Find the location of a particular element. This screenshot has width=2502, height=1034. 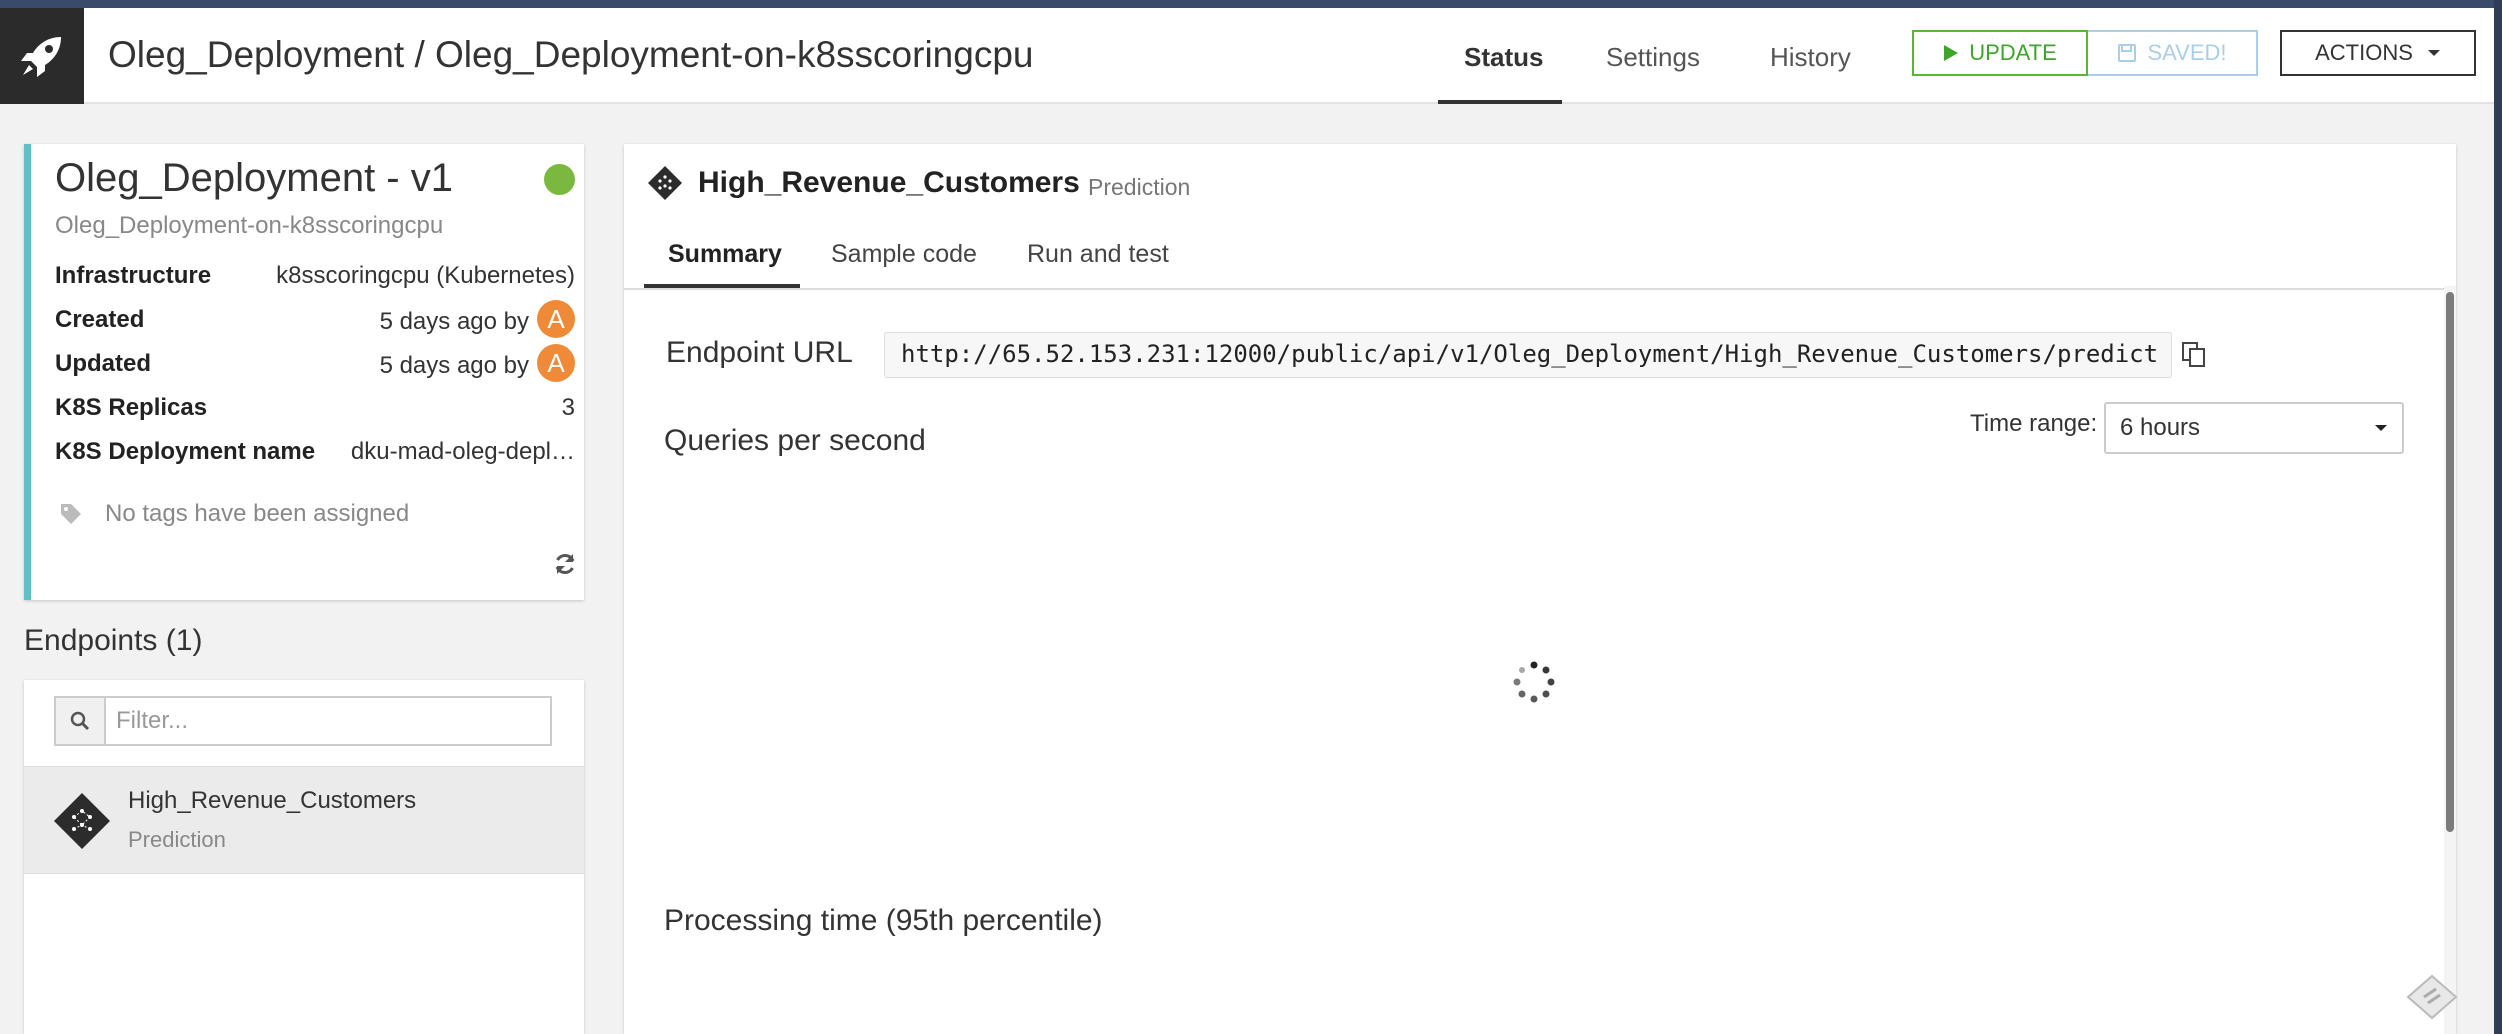

search-icon-box is located at coordinates (81, 721).